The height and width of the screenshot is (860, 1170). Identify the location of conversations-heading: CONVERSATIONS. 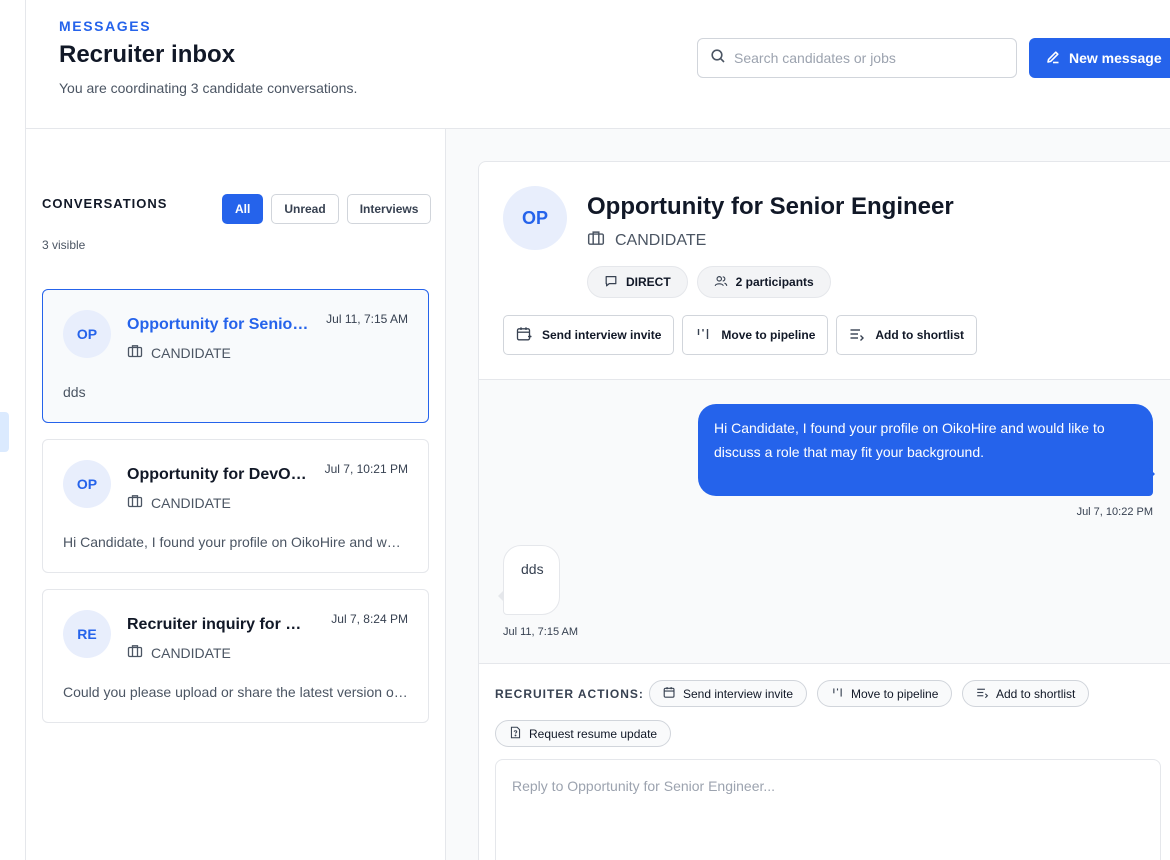
(105, 203).